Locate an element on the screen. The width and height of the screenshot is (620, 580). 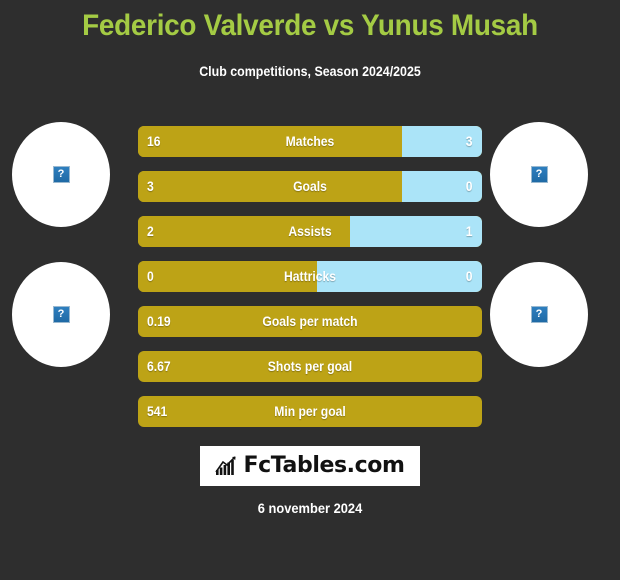
stat-value-away: 1 is located at coordinates (469, 231).